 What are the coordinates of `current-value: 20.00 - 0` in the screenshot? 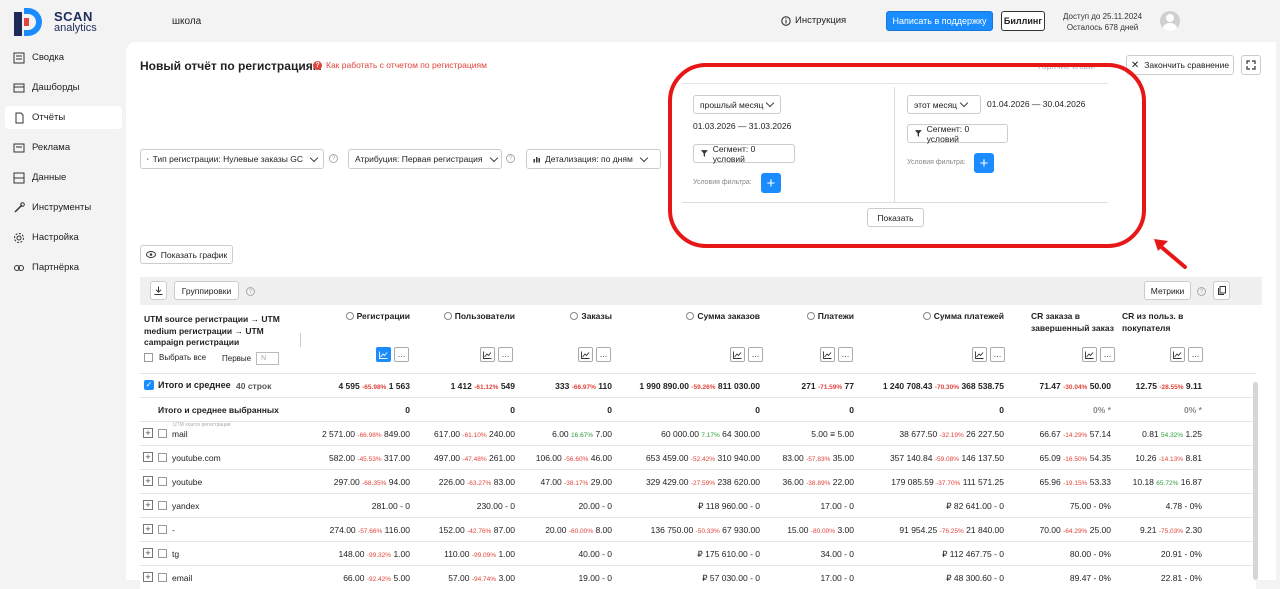 It's located at (595, 506).